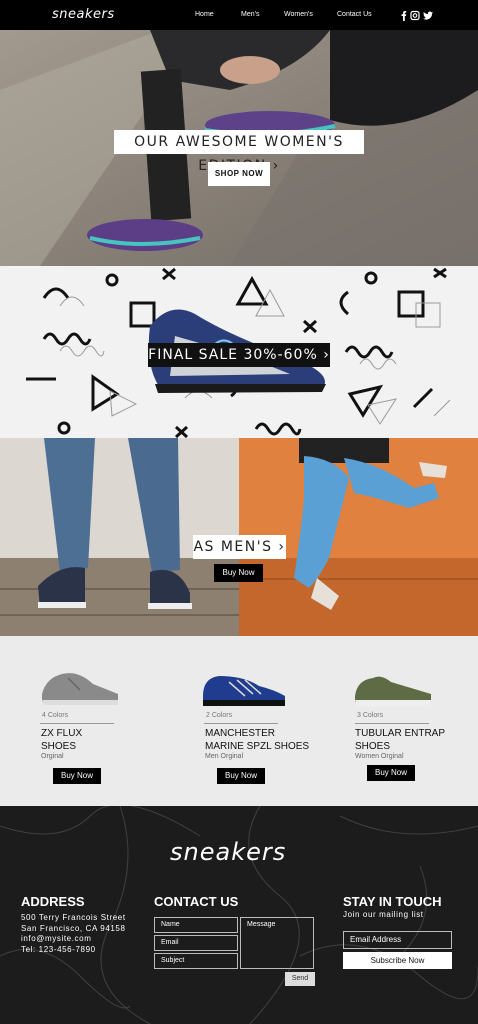  Describe the element at coordinates (393, 690) in the screenshot. I see `product-image-tubular` at that location.